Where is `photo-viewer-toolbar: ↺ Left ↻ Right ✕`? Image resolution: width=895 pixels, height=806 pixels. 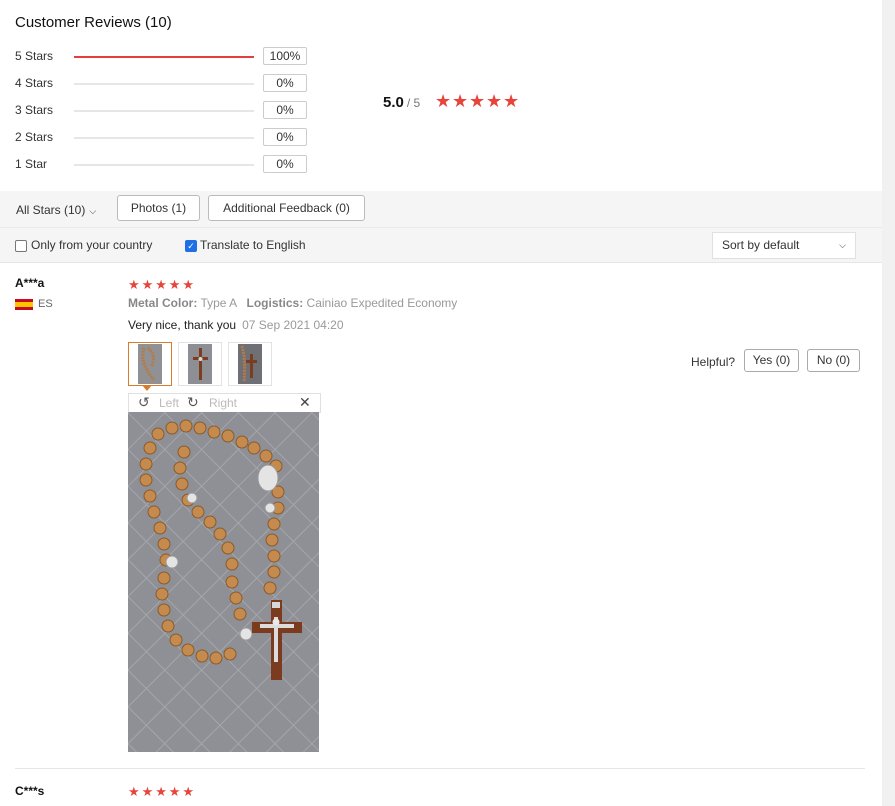
photo-viewer-toolbar: ↺ Left ↻ Right ✕ is located at coordinates (224, 403).